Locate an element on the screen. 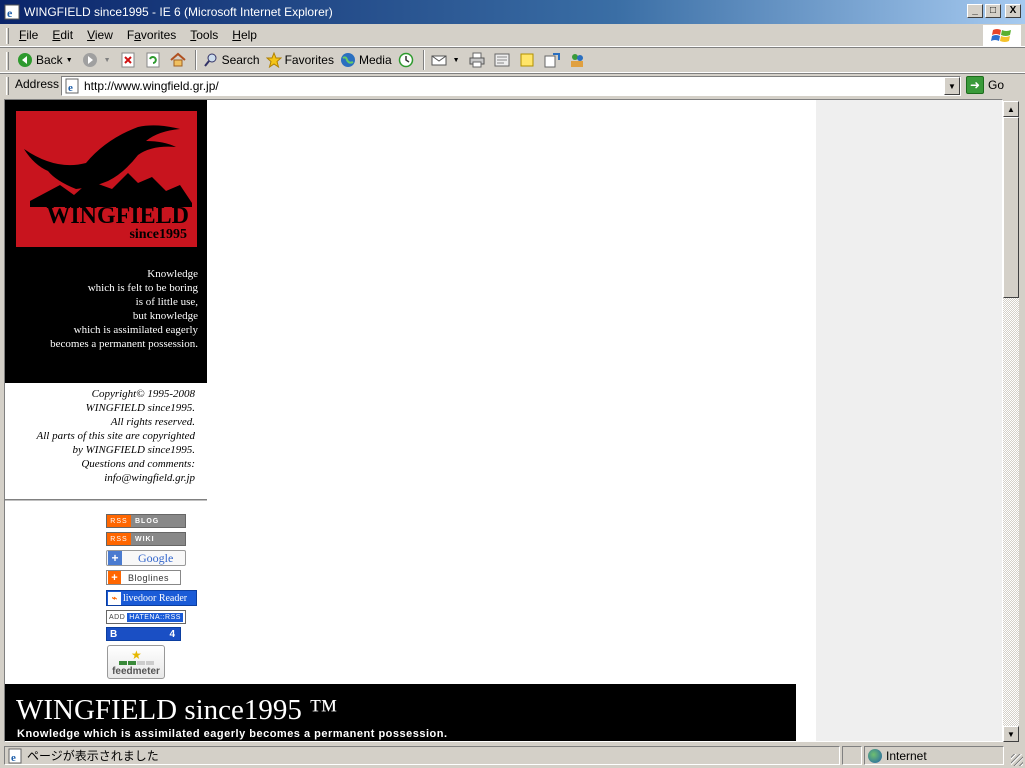  bookmark-b-icon: B is located at coordinates (114, 634).